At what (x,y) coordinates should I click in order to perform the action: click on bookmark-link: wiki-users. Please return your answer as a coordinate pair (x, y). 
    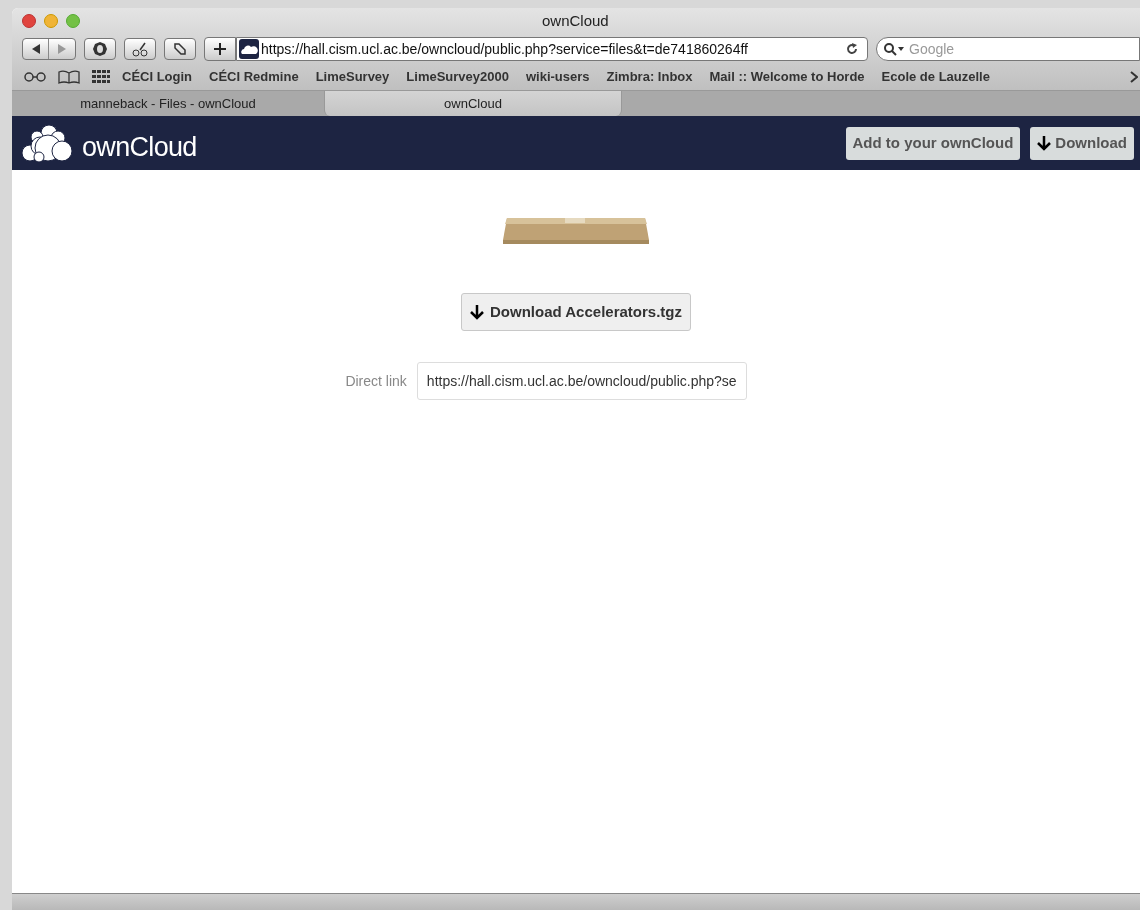
    Looking at the image, I should click on (557, 77).